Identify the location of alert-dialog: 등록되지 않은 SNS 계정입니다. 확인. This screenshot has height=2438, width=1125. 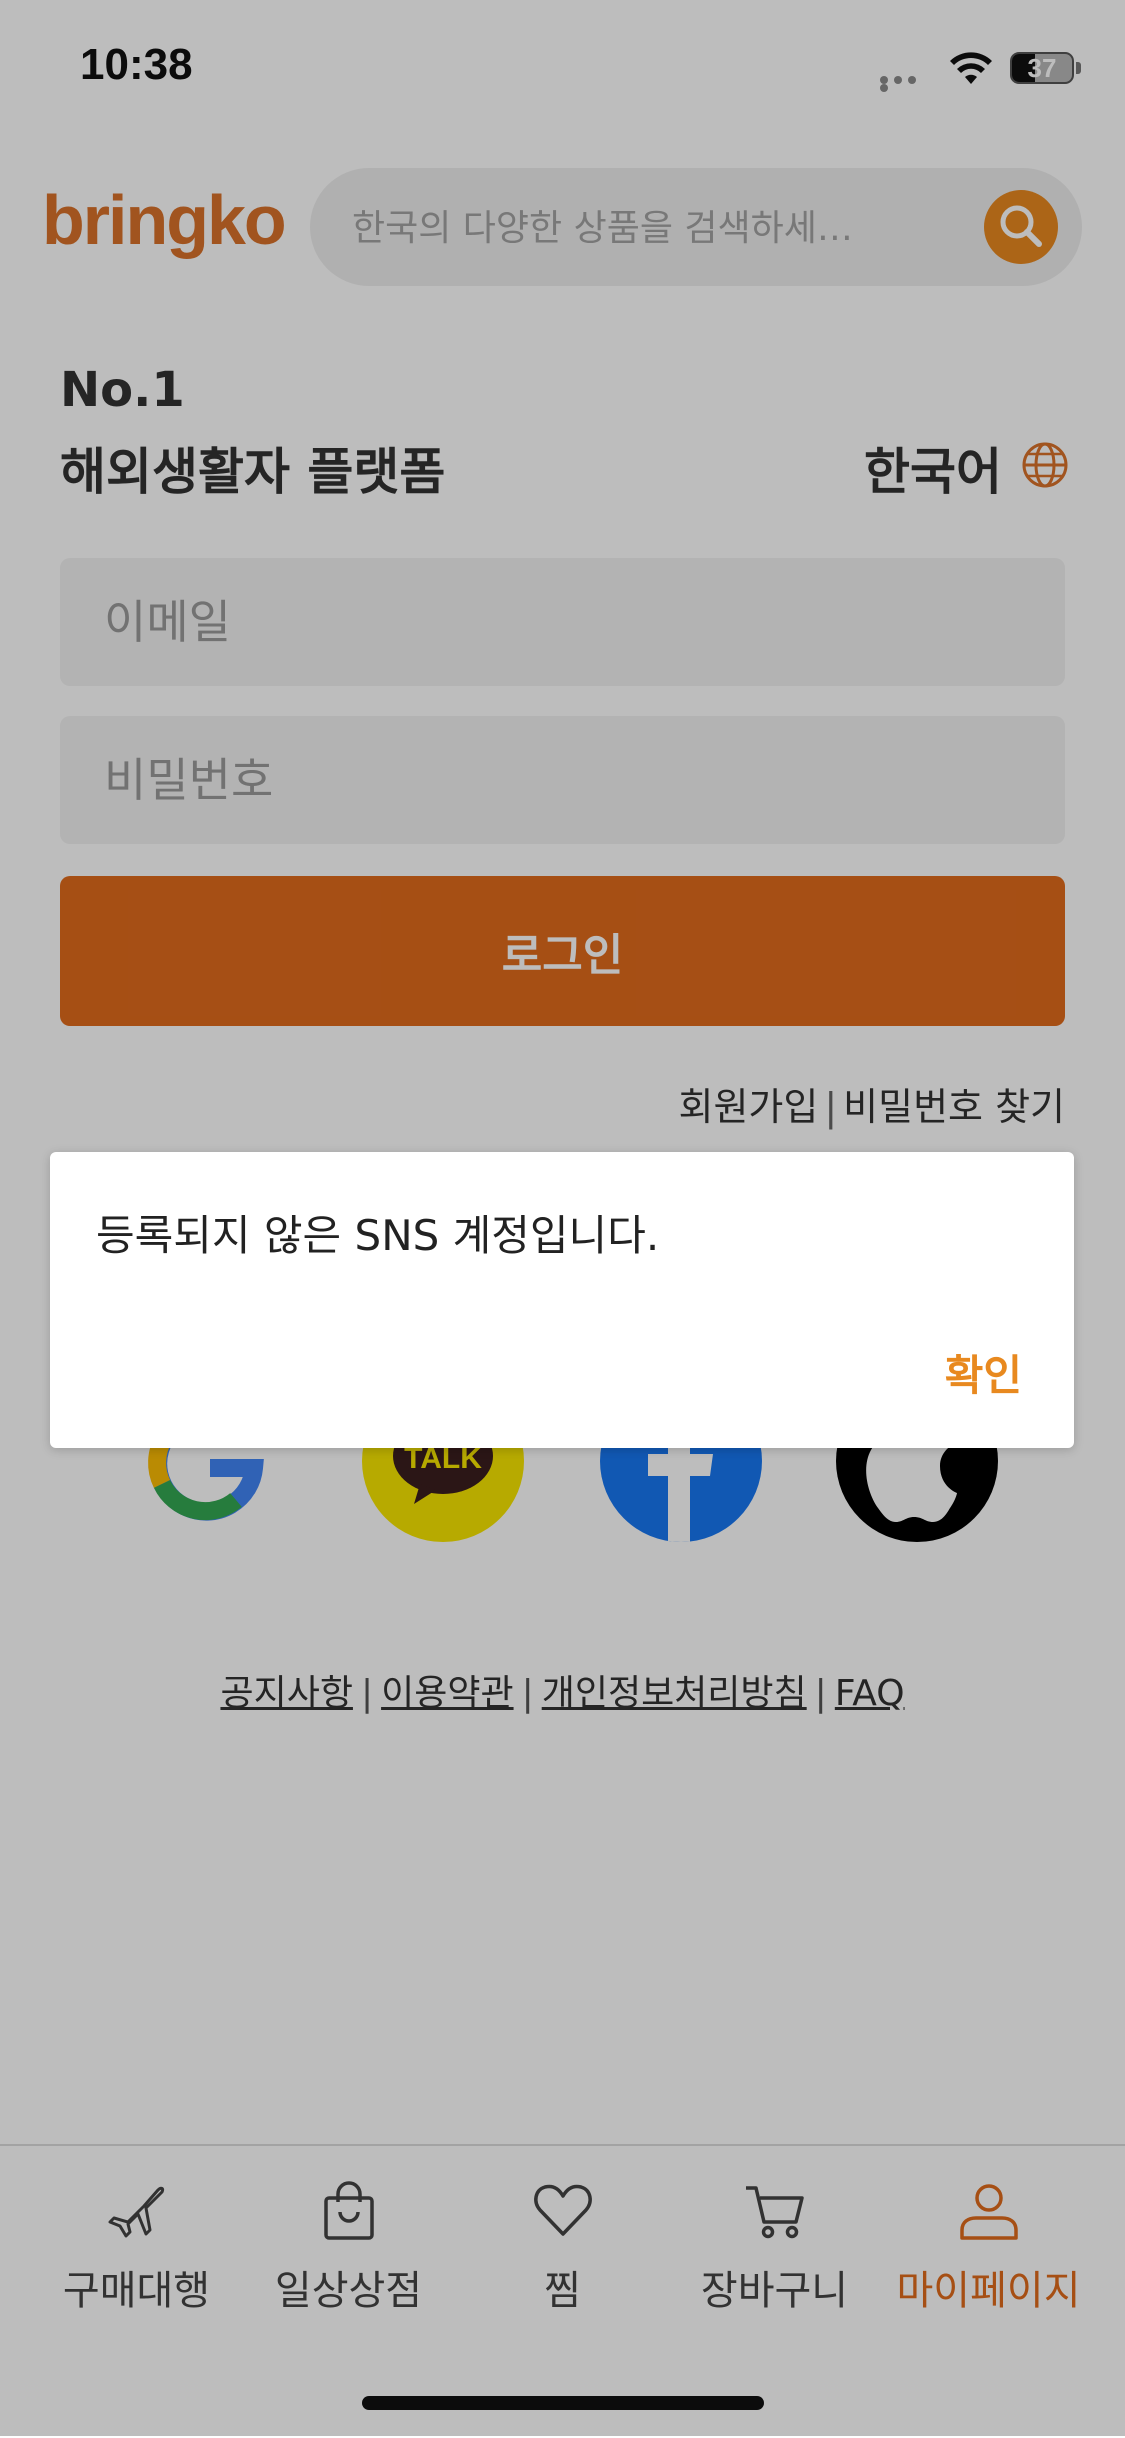
(562, 1300).